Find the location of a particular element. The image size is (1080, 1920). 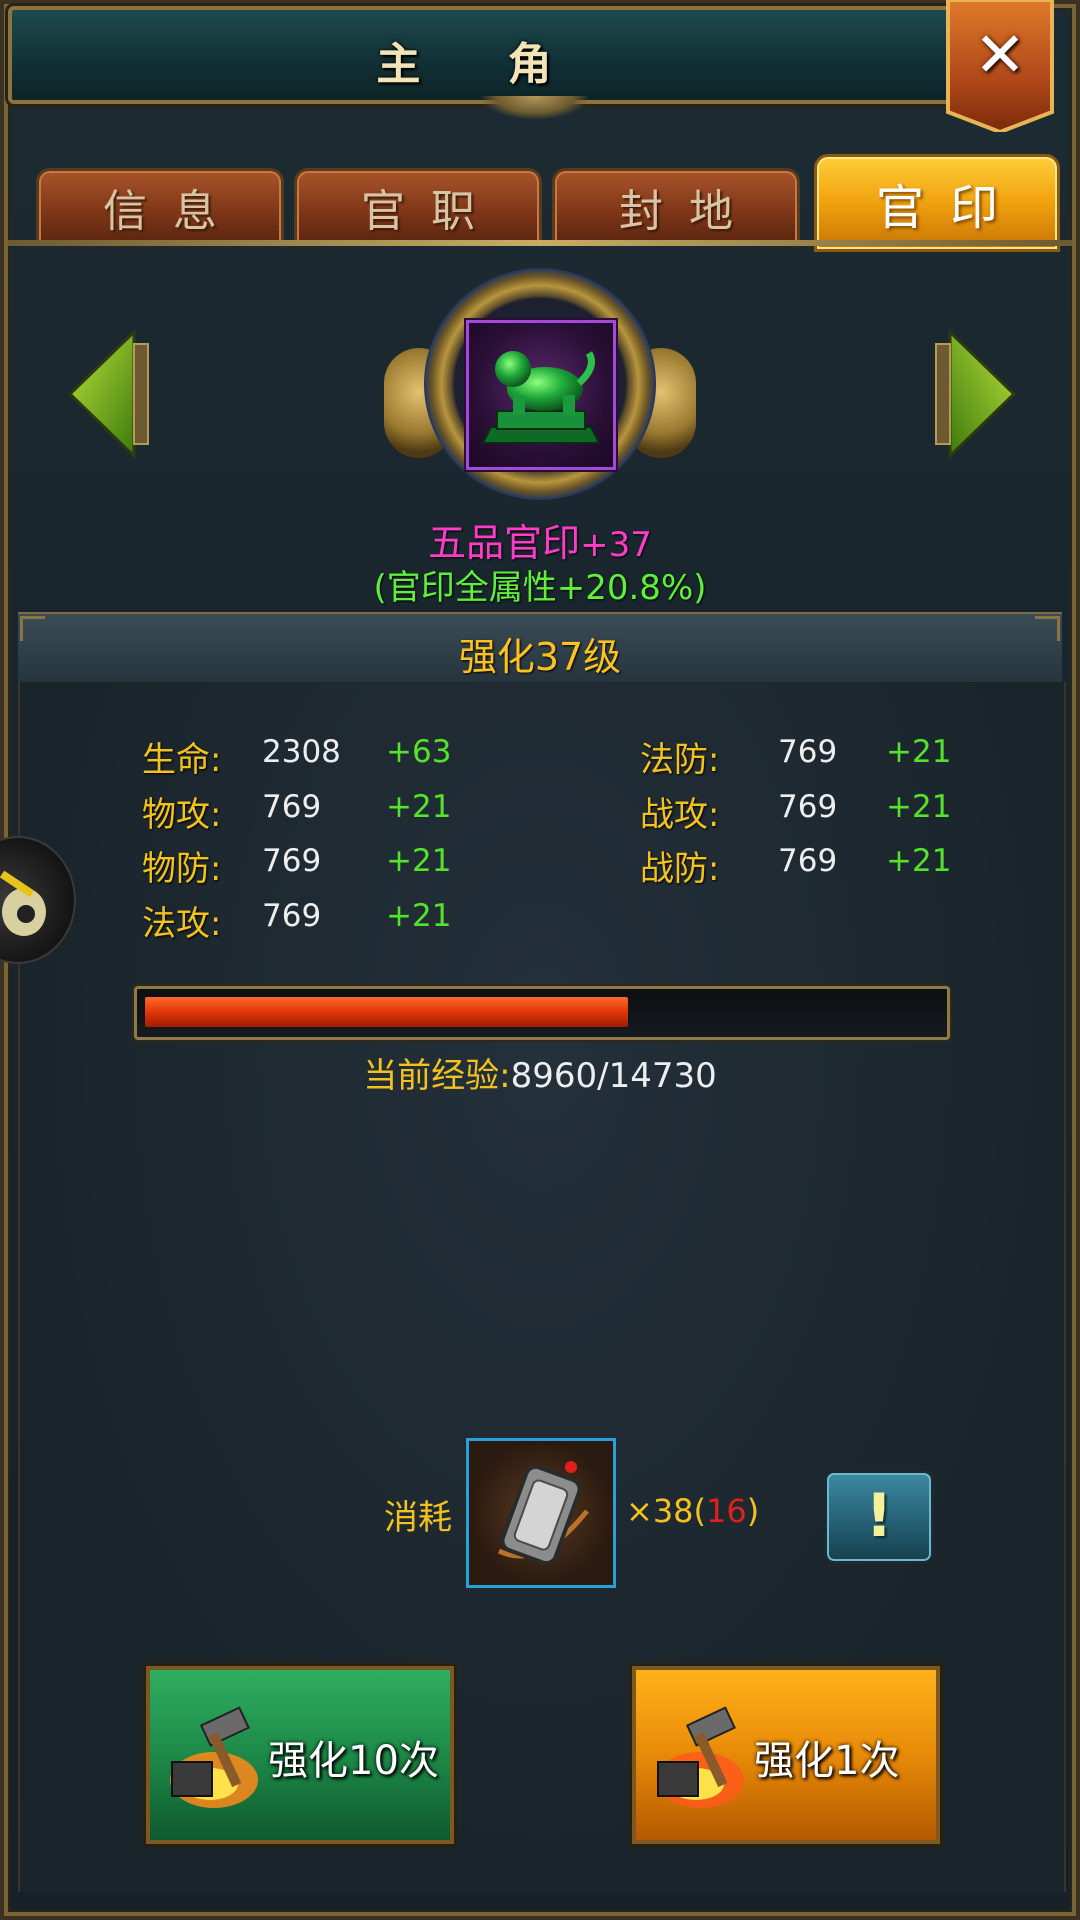

seal-name-text: 五品官印 is located at coordinates (504, 543).